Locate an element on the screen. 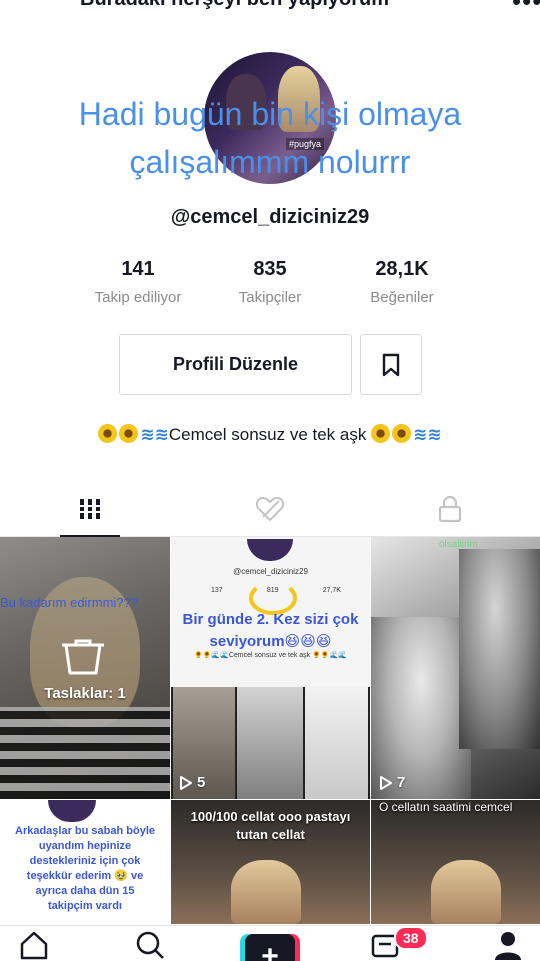 Image resolution: width=540 pixels, height=961 pixels. edit-profile-button: Profili Düzenle is located at coordinates (235, 364).